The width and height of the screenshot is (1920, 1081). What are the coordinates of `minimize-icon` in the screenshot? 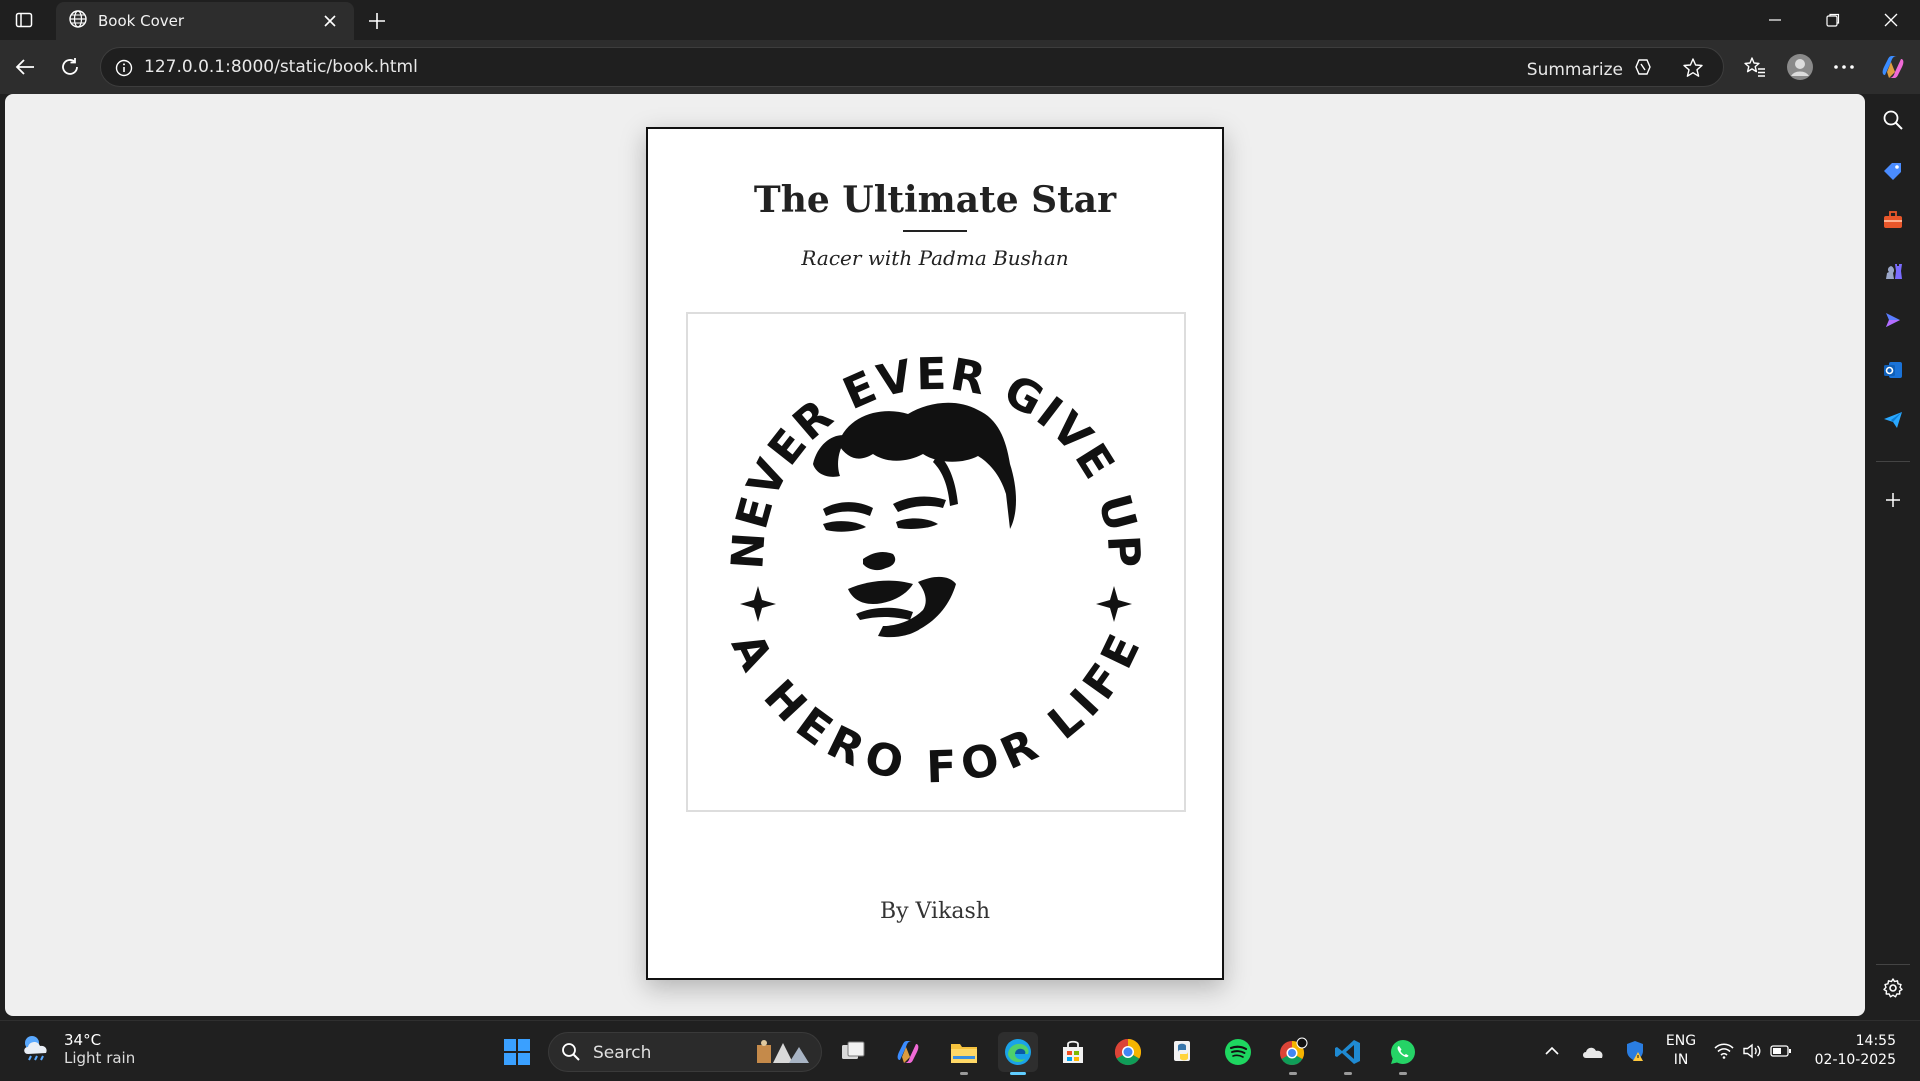 It's located at (1775, 20).